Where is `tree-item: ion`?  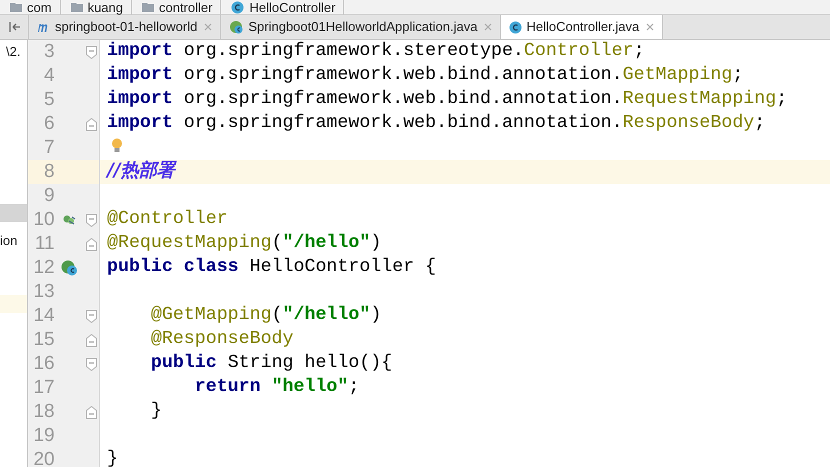
tree-item: ion is located at coordinates (13, 241).